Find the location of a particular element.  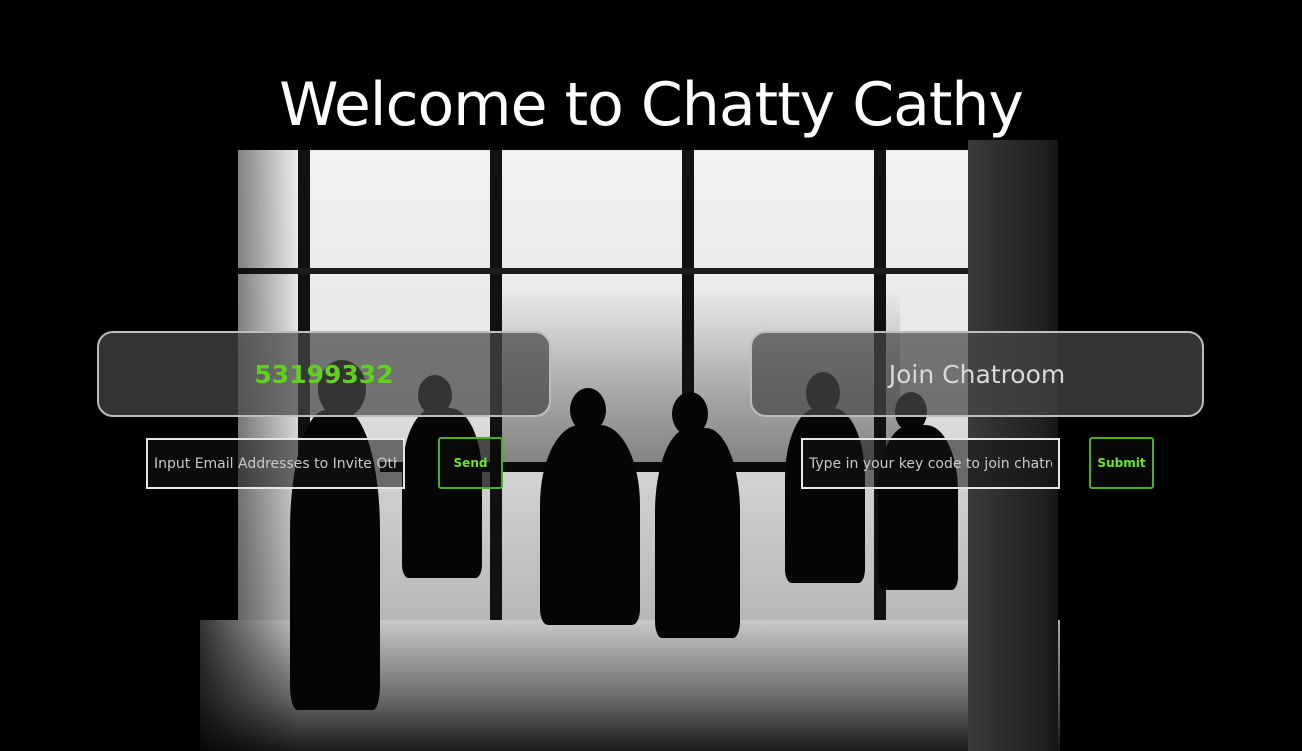

key-code-panel: 53199332 is located at coordinates (324, 374).